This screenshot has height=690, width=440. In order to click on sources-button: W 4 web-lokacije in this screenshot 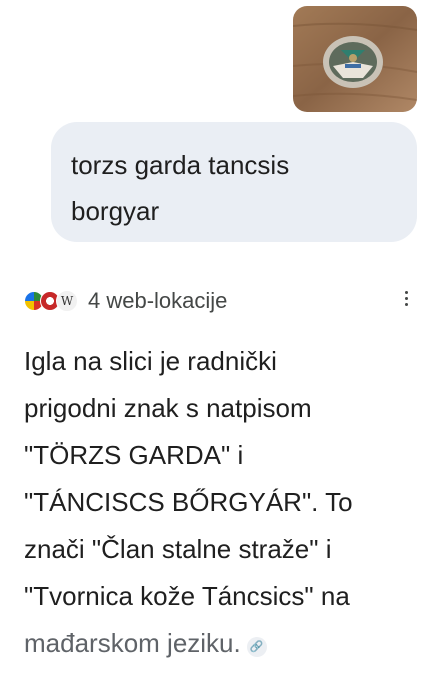, I will do `click(125, 301)`.